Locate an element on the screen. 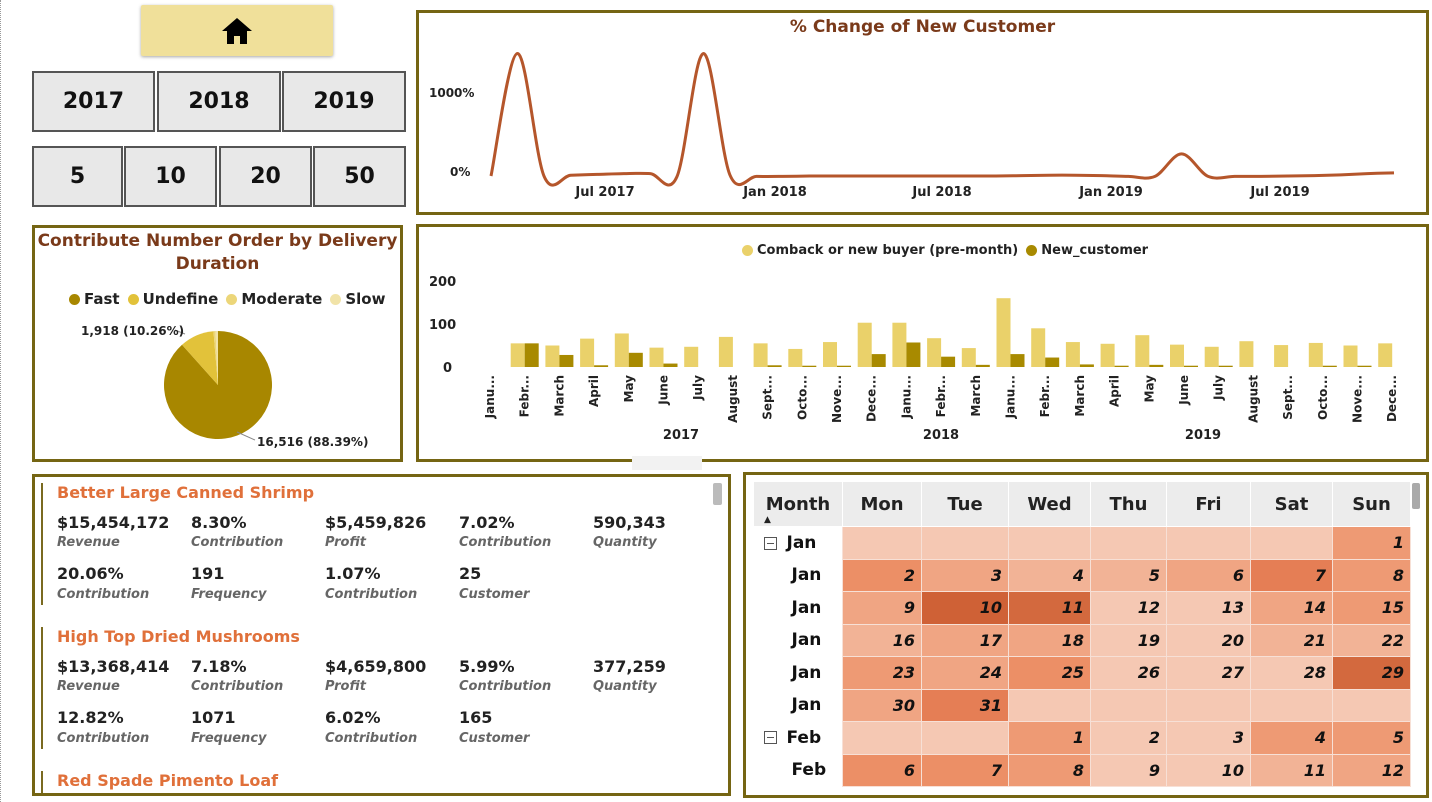 The image size is (1432, 802). day-column-header: Mon is located at coordinates (882, 504).